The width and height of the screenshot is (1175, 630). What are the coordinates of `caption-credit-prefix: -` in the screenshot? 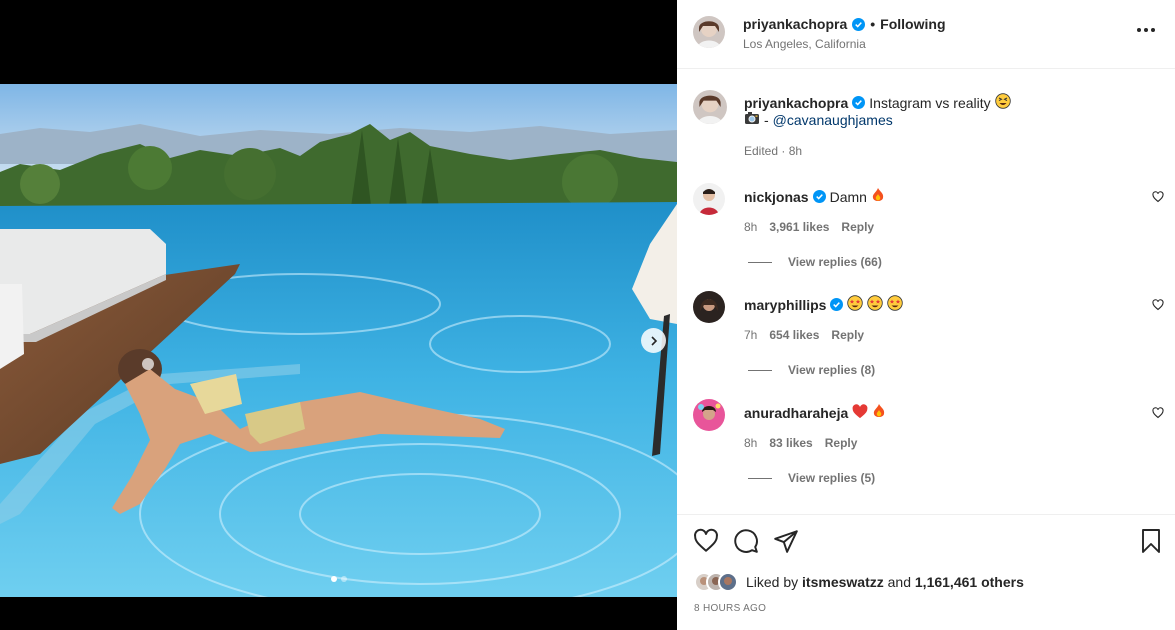 It's located at (766, 119).